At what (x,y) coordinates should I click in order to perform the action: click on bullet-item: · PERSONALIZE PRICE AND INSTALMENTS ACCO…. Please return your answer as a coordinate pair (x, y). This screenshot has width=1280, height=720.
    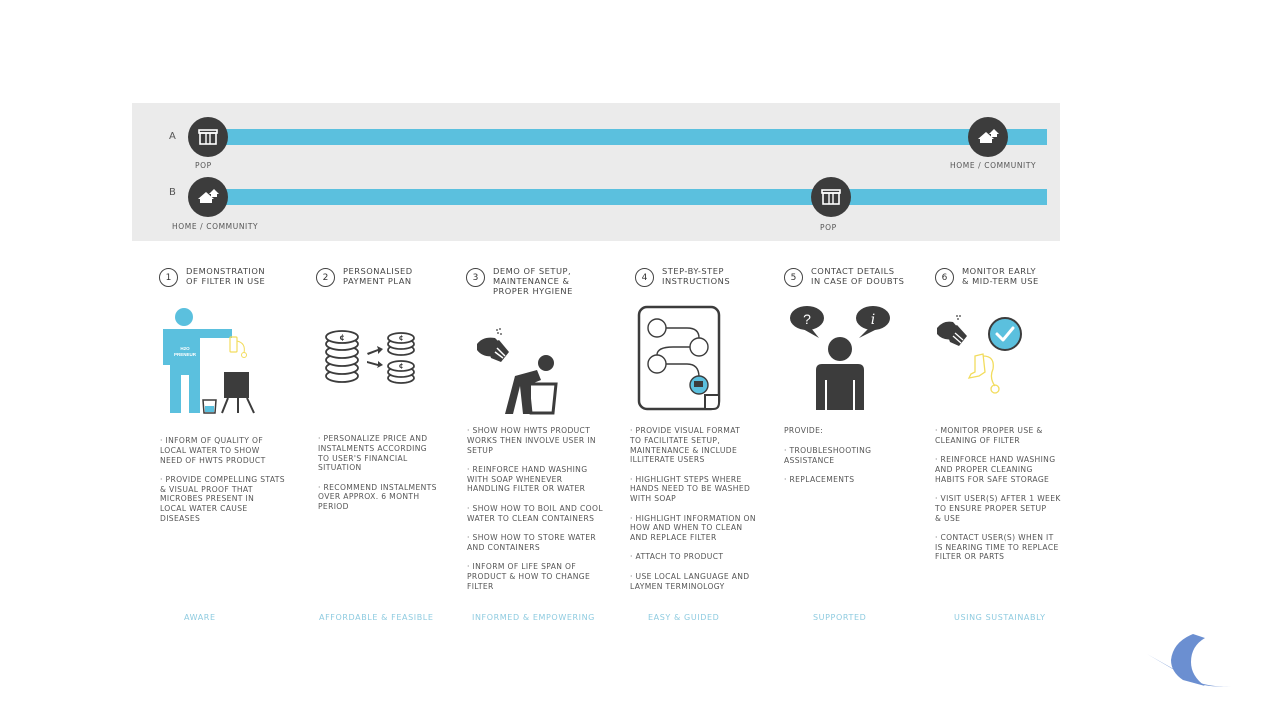
    Looking at the image, I should click on (373, 453).